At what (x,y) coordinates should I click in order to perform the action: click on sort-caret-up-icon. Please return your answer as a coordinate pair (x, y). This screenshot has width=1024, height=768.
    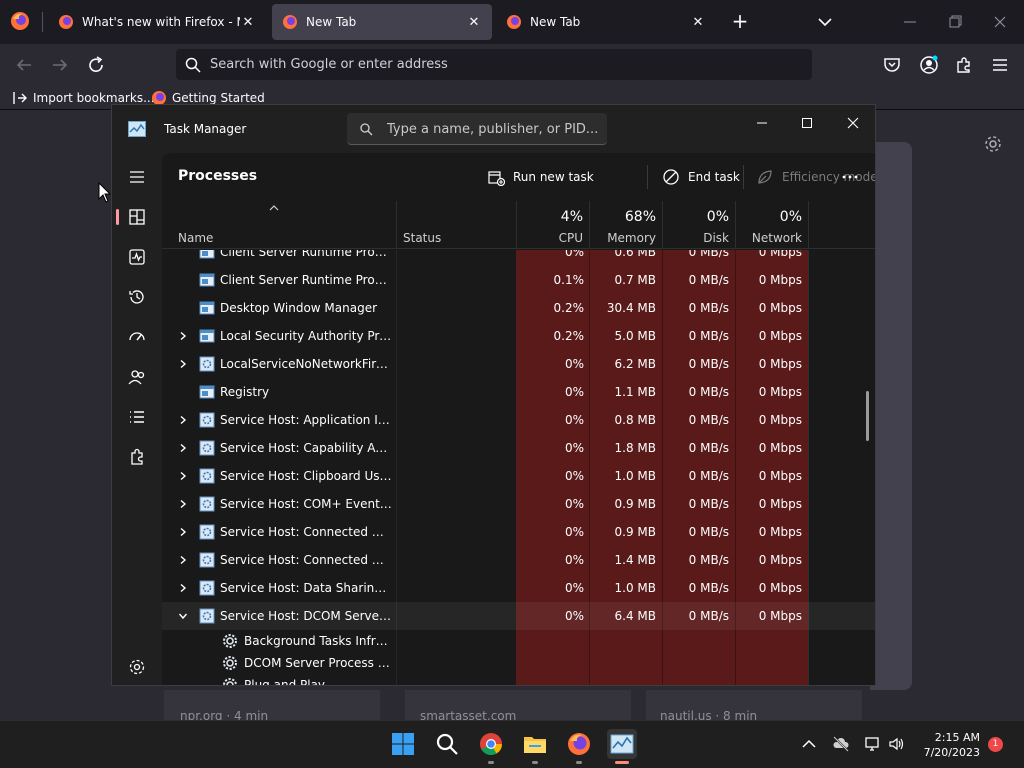
    Looking at the image, I should click on (274, 208).